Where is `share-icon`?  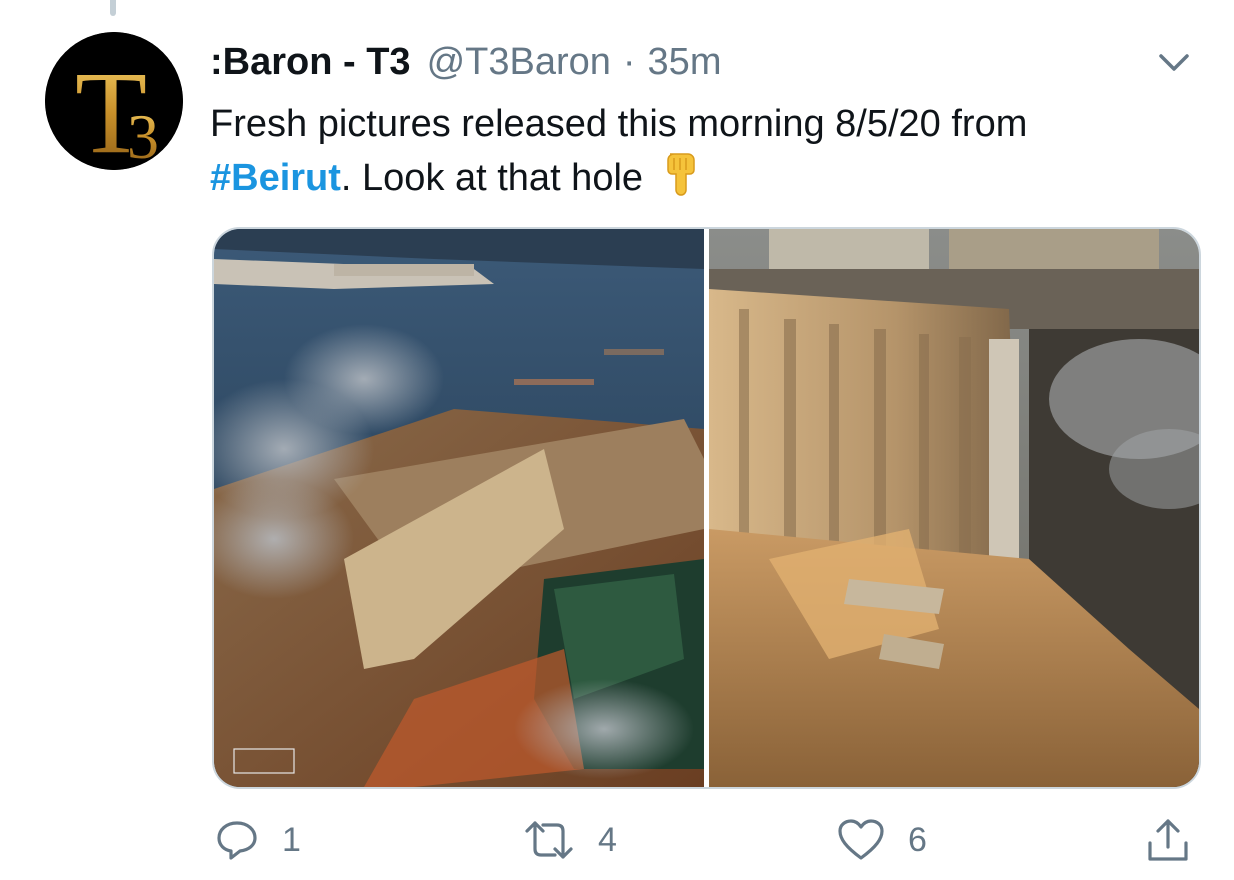 share-icon is located at coordinates (1168, 840).